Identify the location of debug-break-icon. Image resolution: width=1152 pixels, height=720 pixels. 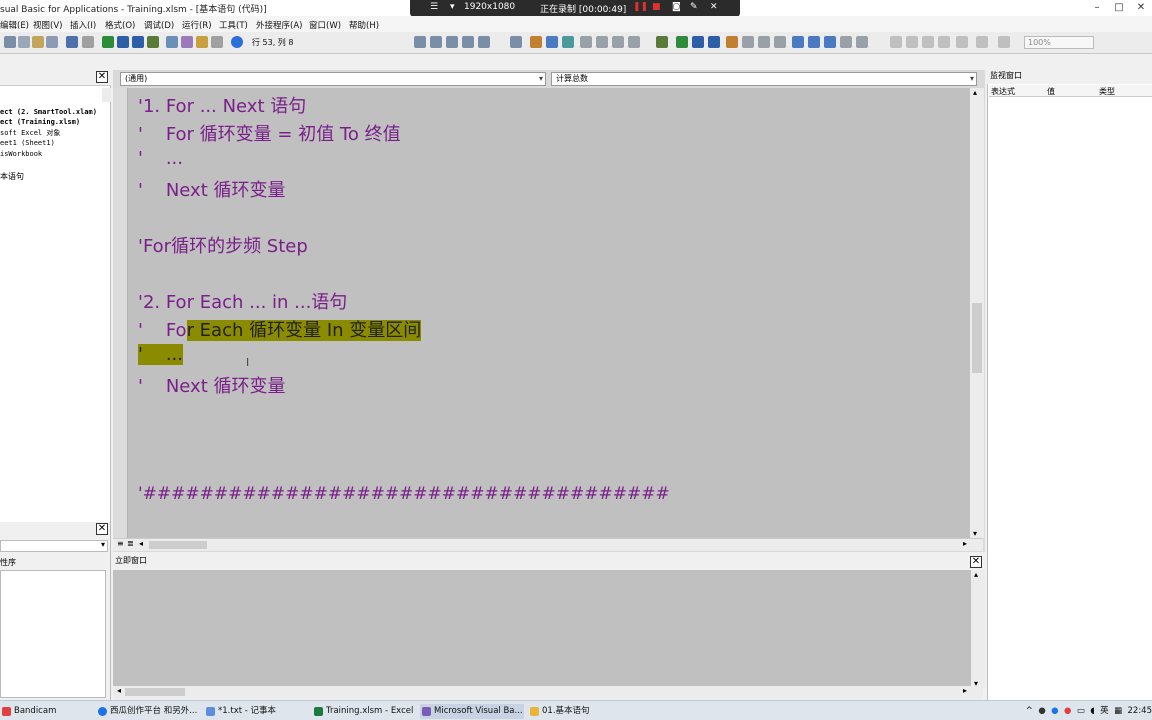
(698, 42).